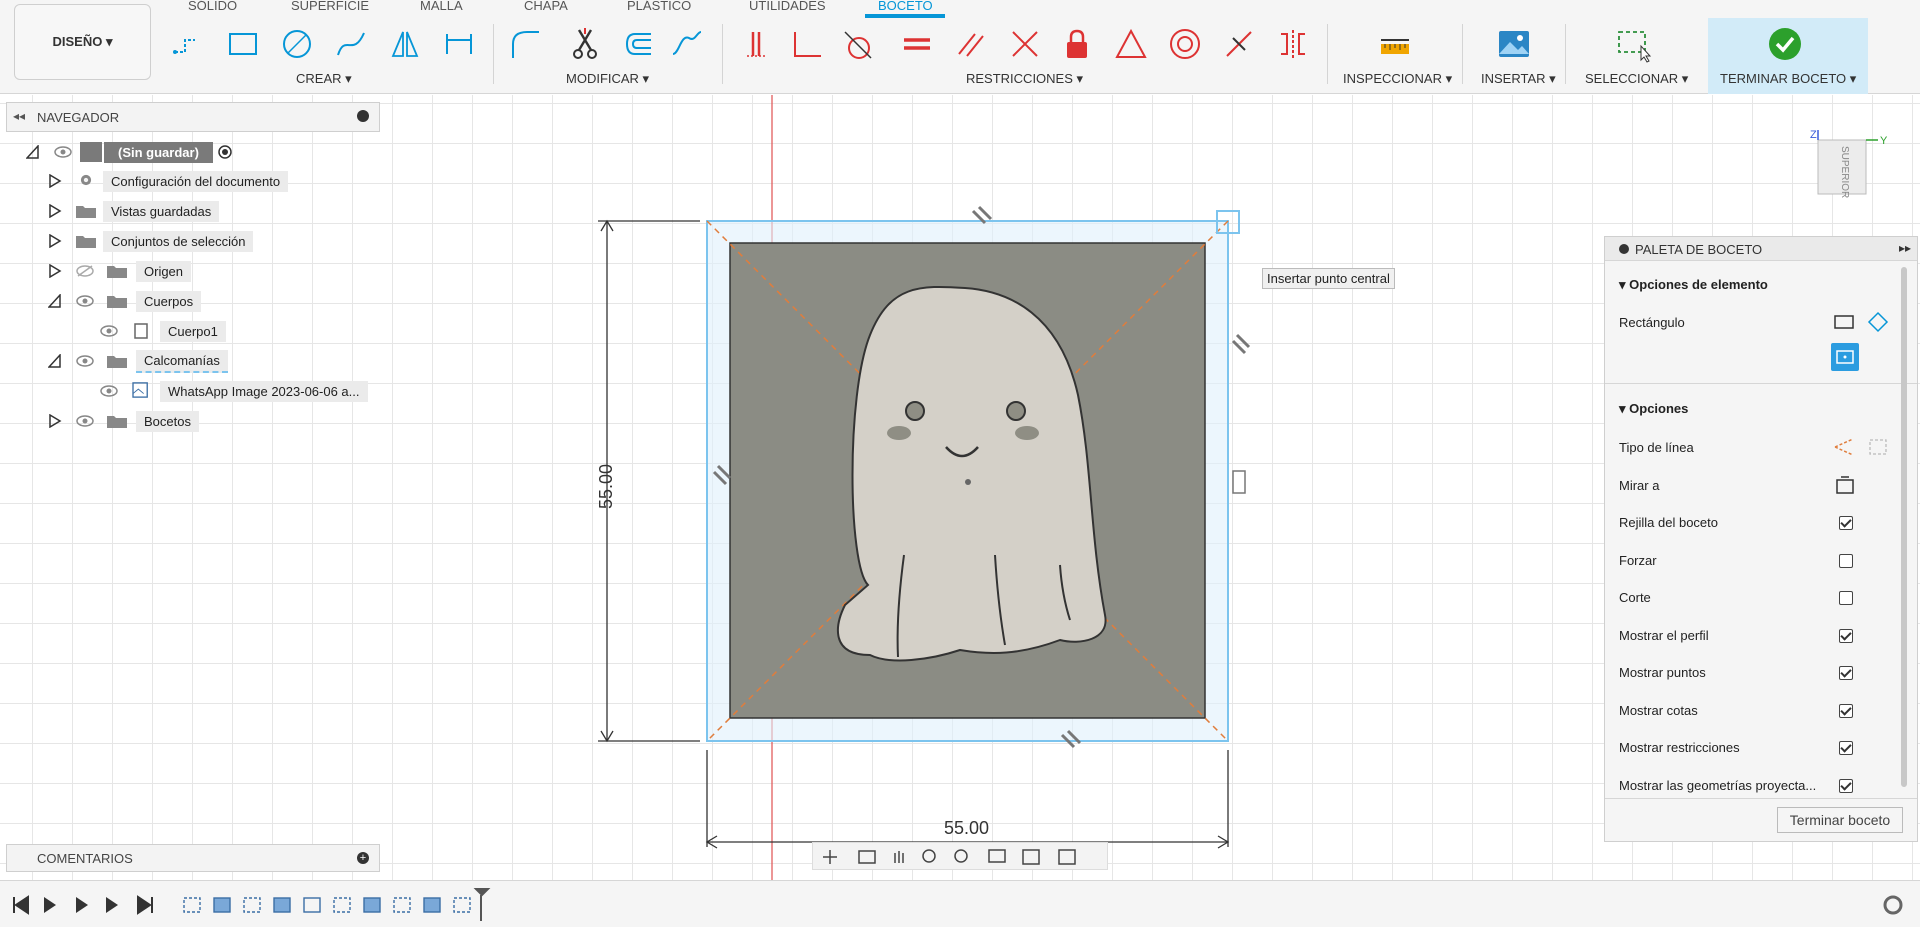 This screenshot has width=1920, height=927. Describe the element at coordinates (1024, 79) in the screenshot. I see `restricciones-menu: RESTRICCIONES ▾` at that location.